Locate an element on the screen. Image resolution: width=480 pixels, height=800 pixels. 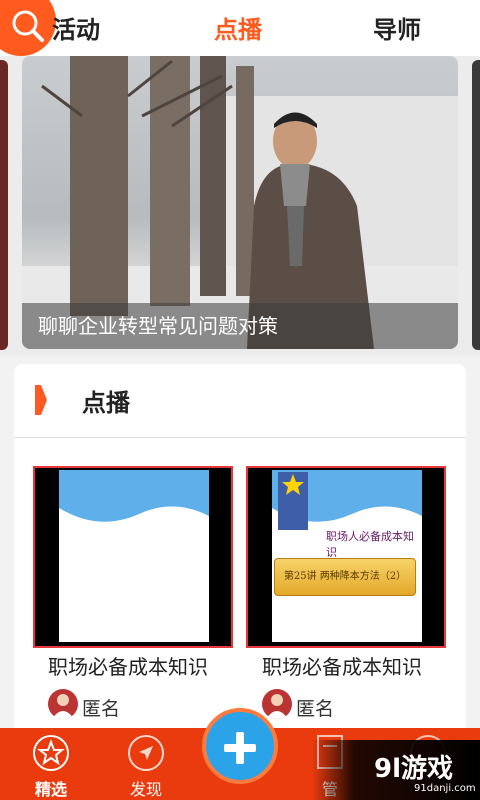
section-title: 点播 is located at coordinates (106, 403).